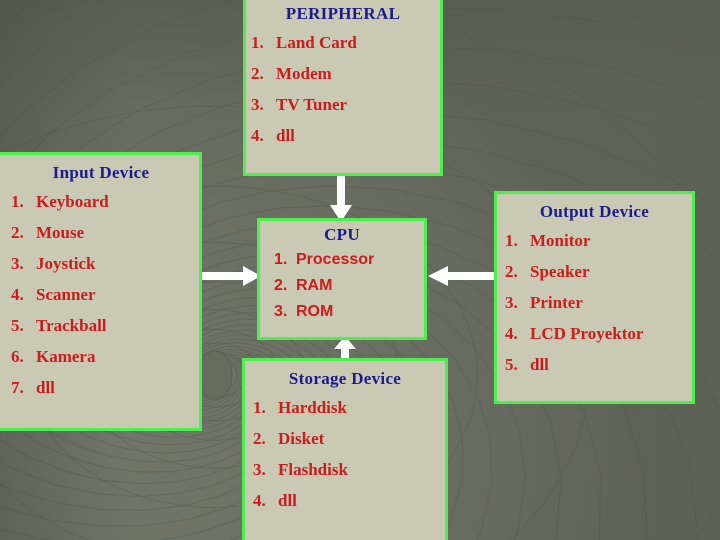 This screenshot has height=540, width=720. Describe the element at coordinates (349, 408) in the screenshot. I see `list-item: 1. Harddisk` at that location.